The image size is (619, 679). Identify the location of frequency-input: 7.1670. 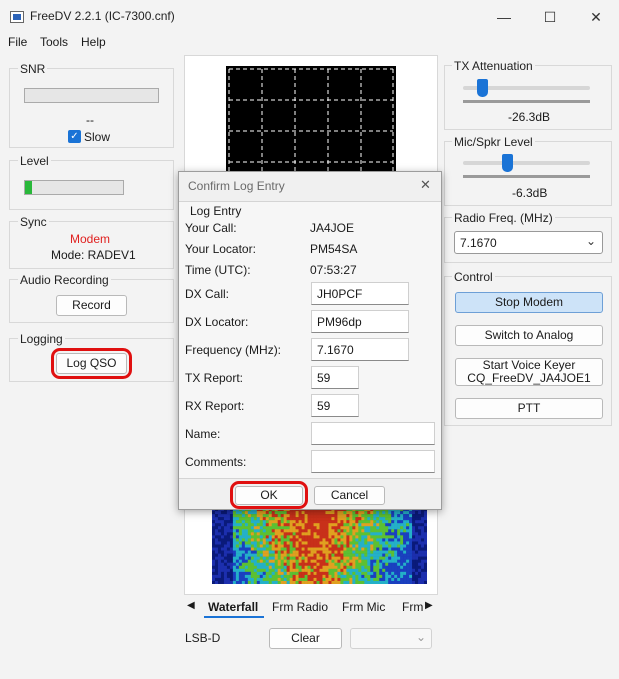
(360, 349).